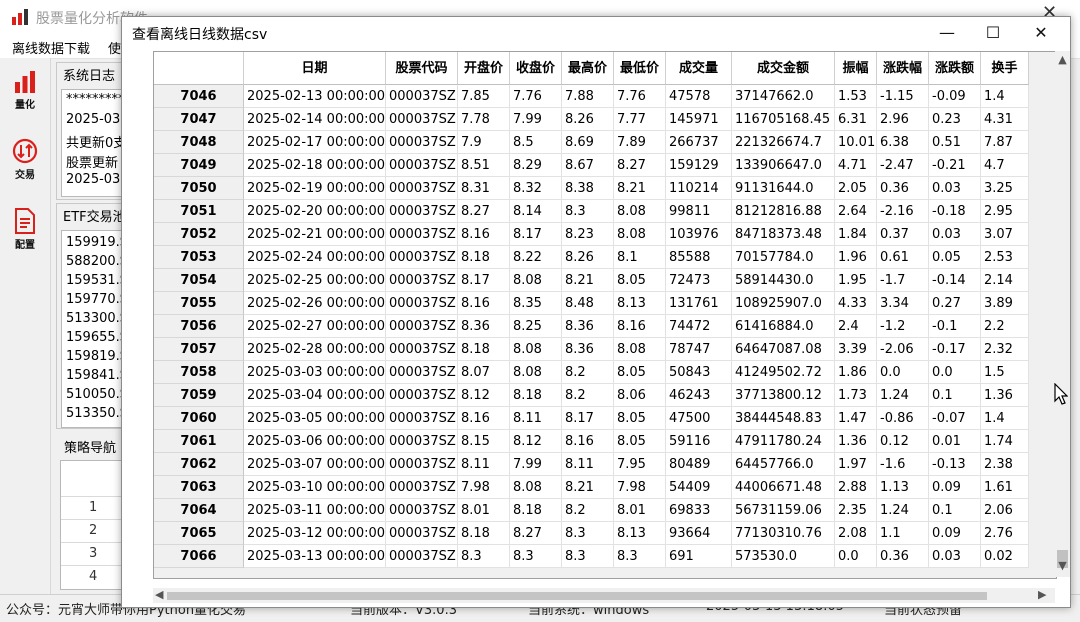 The height and width of the screenshot is (622, 1080). Describe the element at coordinates (536, 303) in the screenshot. I see `table-cell: 8.35` at that location.